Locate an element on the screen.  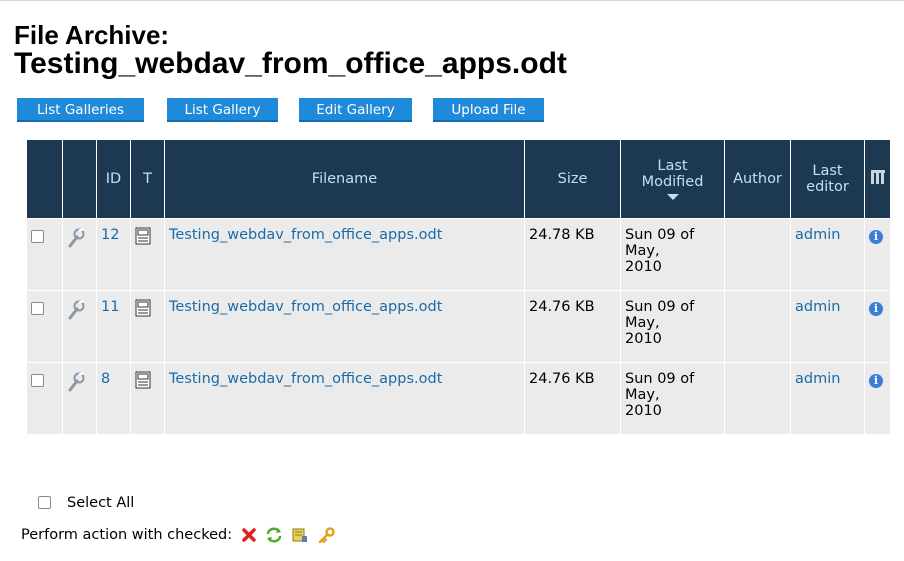
perform-action-bar: Perform action with checked: is located at coordinates (178, 535).